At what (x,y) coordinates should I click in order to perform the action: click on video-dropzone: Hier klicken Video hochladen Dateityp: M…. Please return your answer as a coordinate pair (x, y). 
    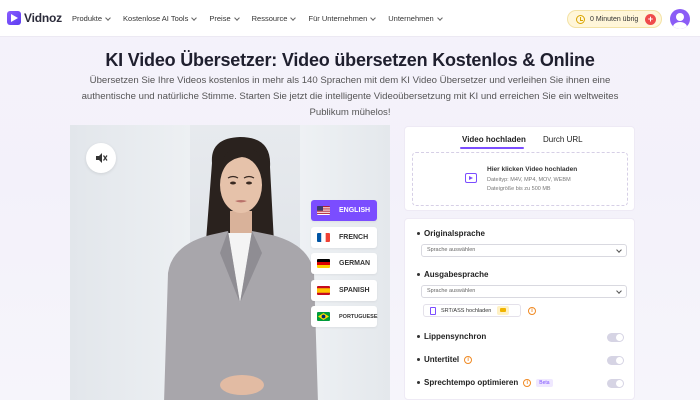
    Looking at the image, I should click on (520, 179).